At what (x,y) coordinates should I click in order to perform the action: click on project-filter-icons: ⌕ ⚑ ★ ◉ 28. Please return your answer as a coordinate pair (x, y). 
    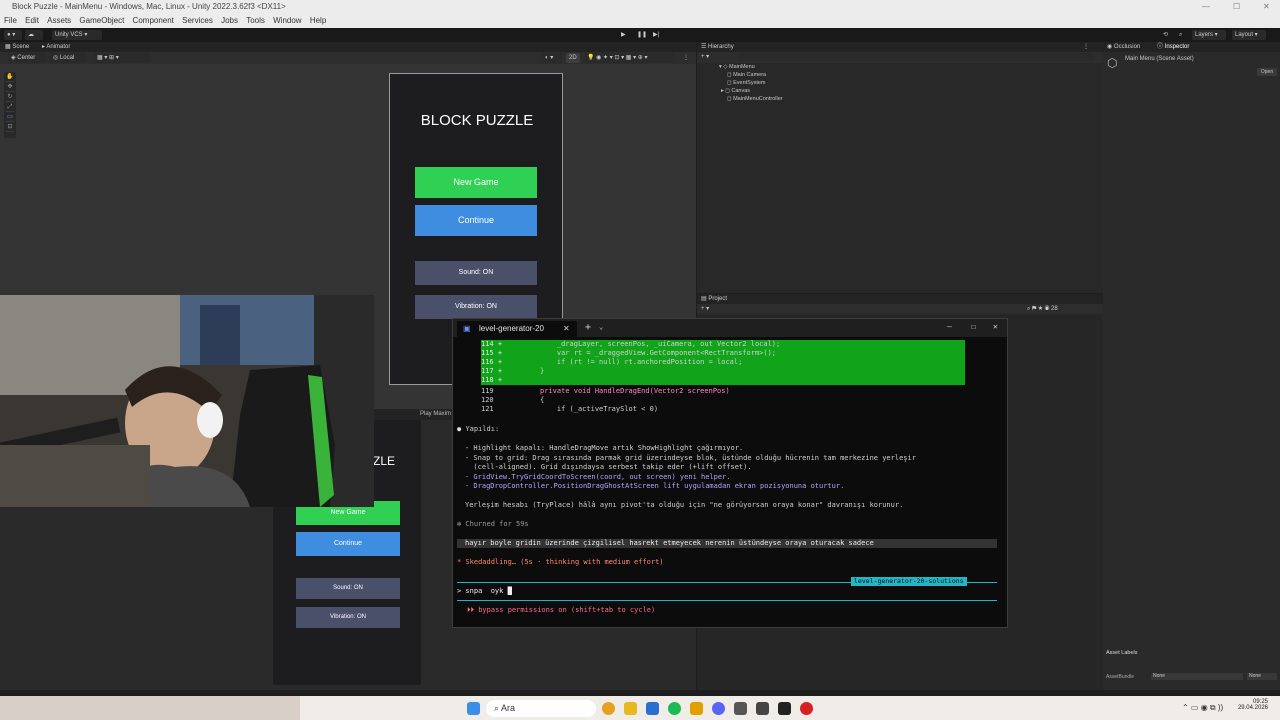
    Looking at the image, I should click on (1042, 309).